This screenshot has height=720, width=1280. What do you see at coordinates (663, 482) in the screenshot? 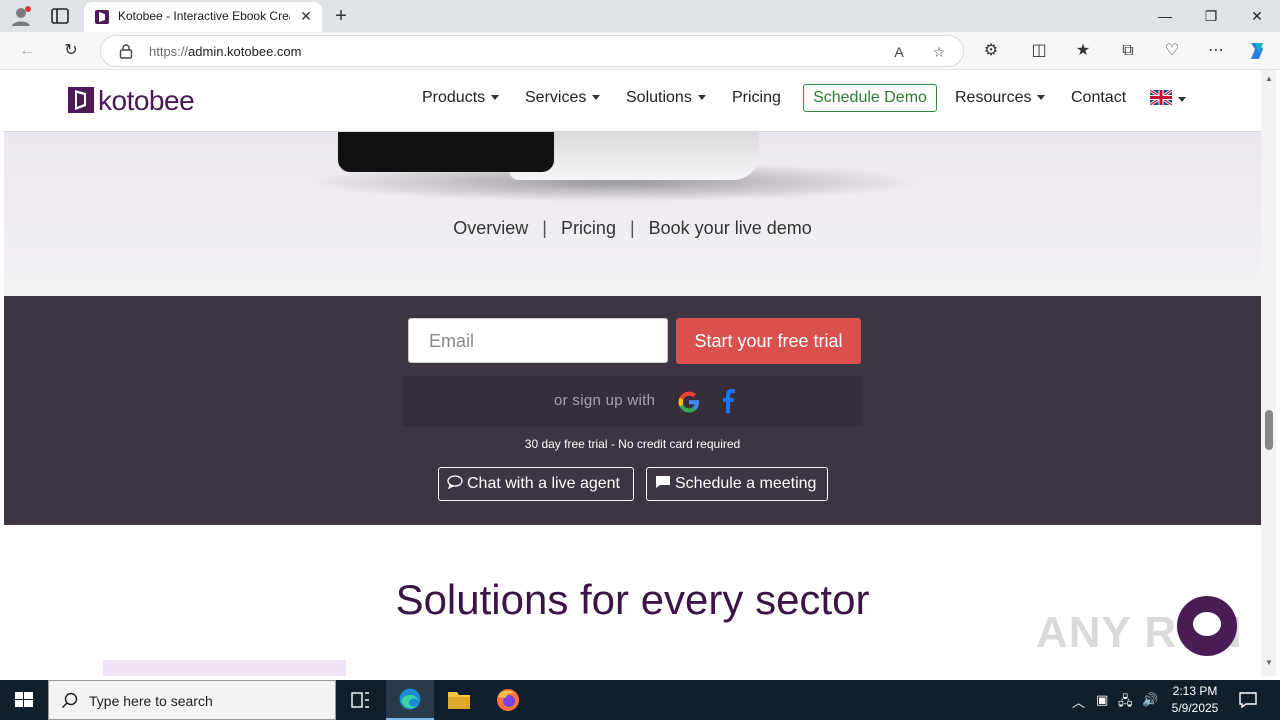
I see `message-square-icon` at bounding box center [663, 482].